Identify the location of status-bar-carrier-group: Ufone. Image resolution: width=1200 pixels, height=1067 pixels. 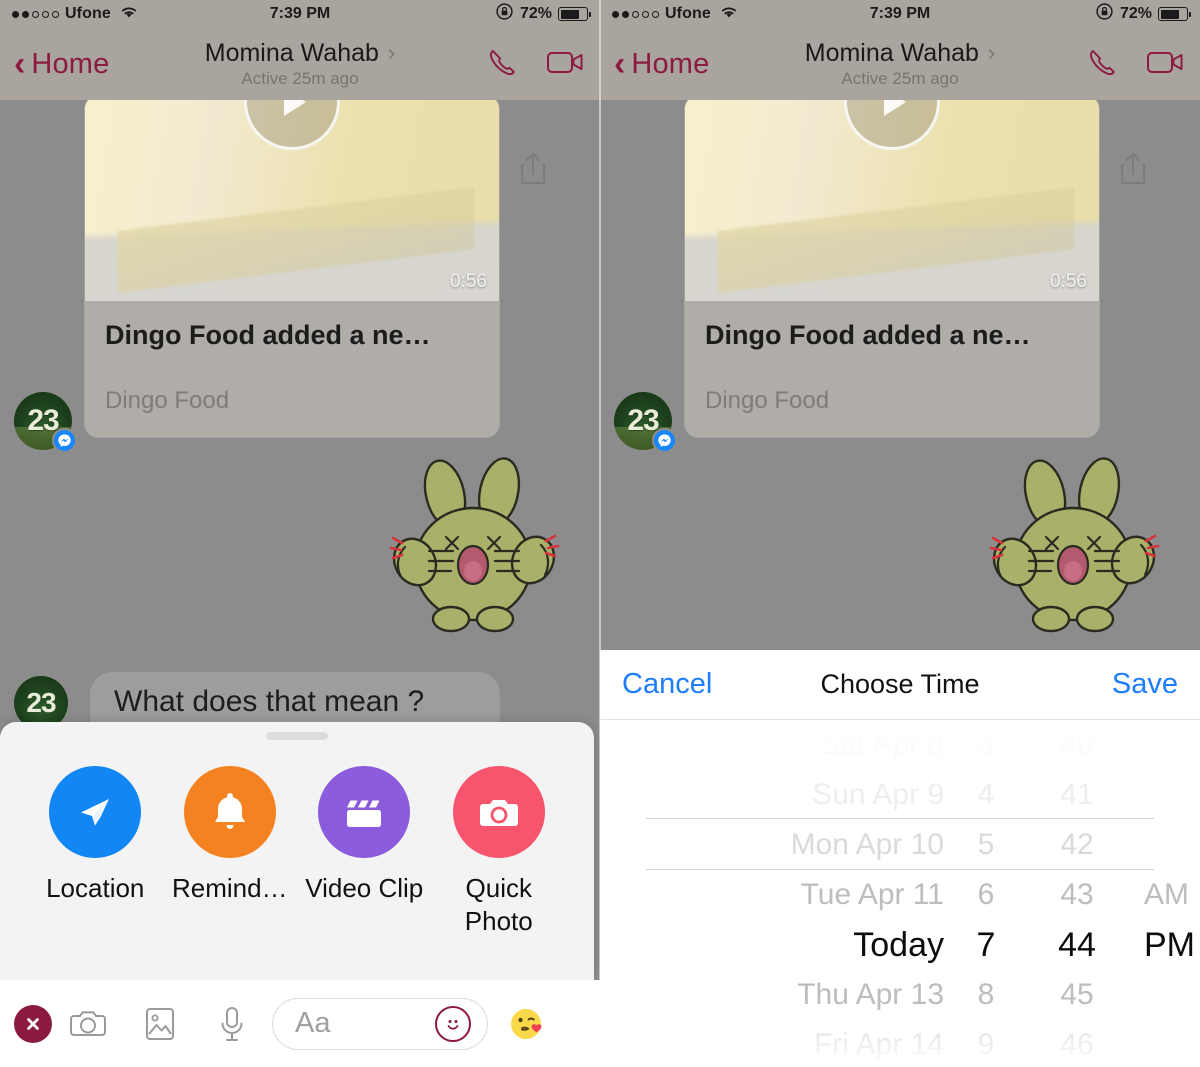
(675, 14).